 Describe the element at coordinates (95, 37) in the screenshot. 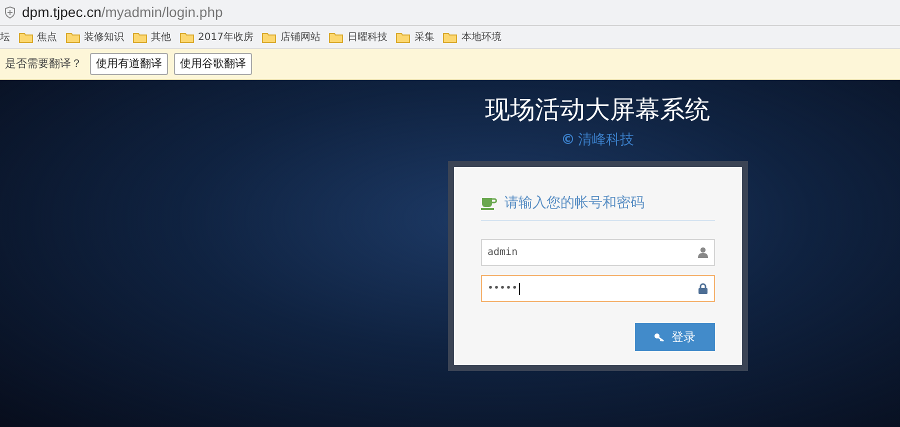

I see `bookmark-item: 装修知识` at that location.